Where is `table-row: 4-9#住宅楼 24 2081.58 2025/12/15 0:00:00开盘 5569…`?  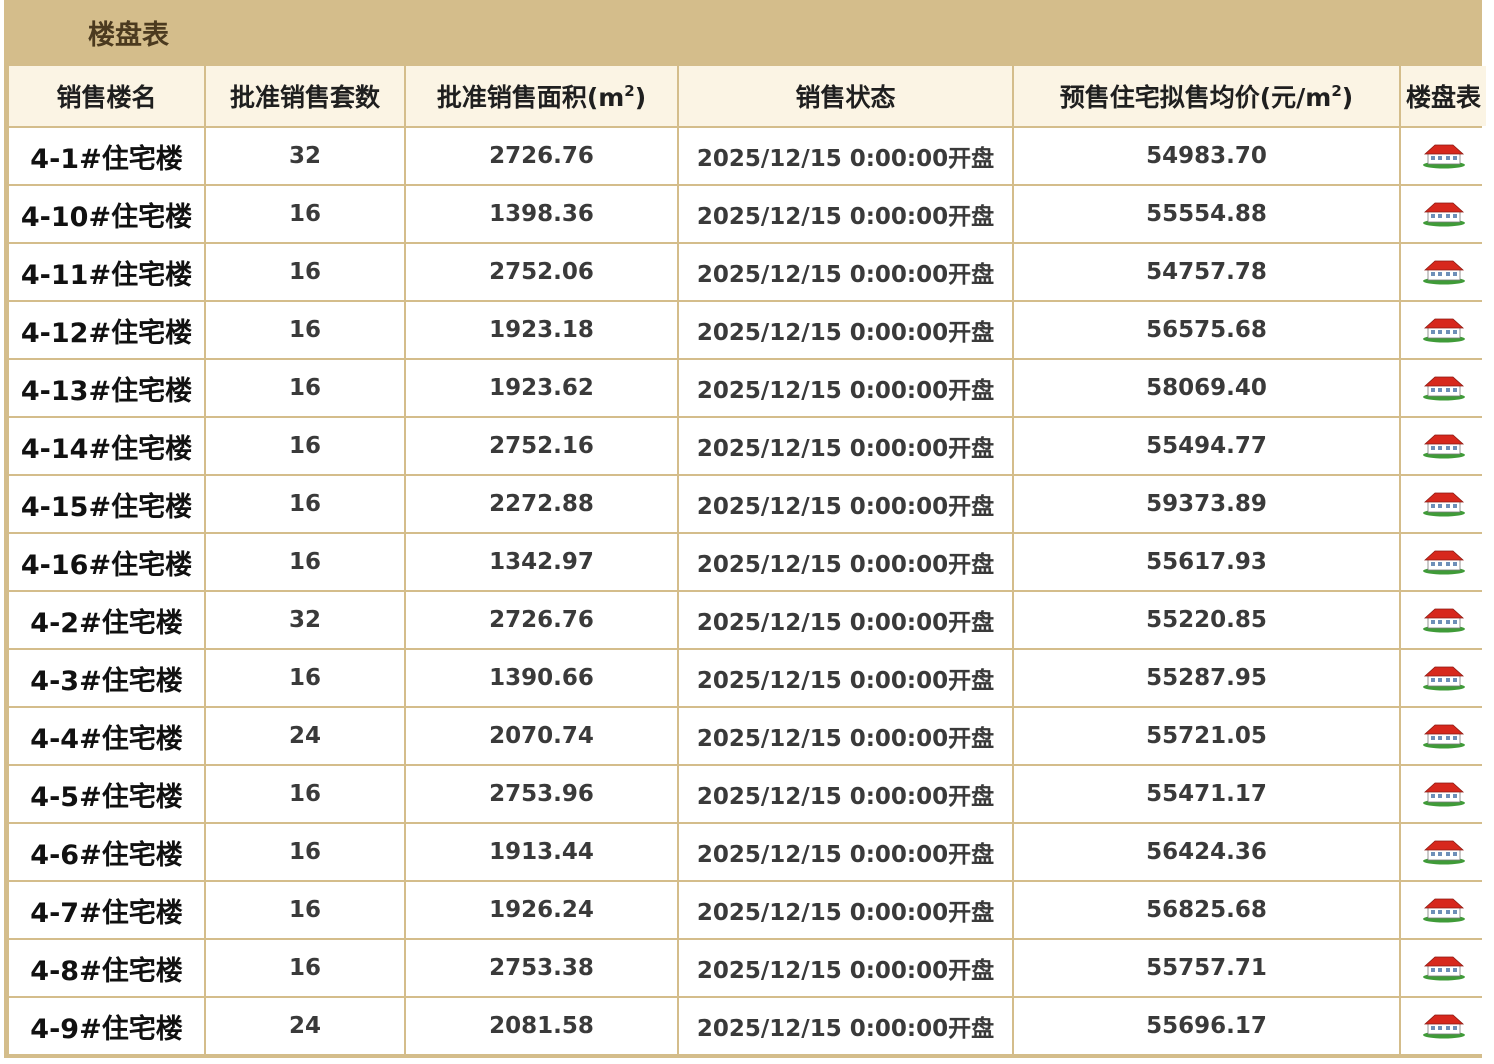
table-row: 4-9#住宅楼 24 2081.58 2025/12/15 0:00:00开盘 5569… is located at coordinates (747, 1026).